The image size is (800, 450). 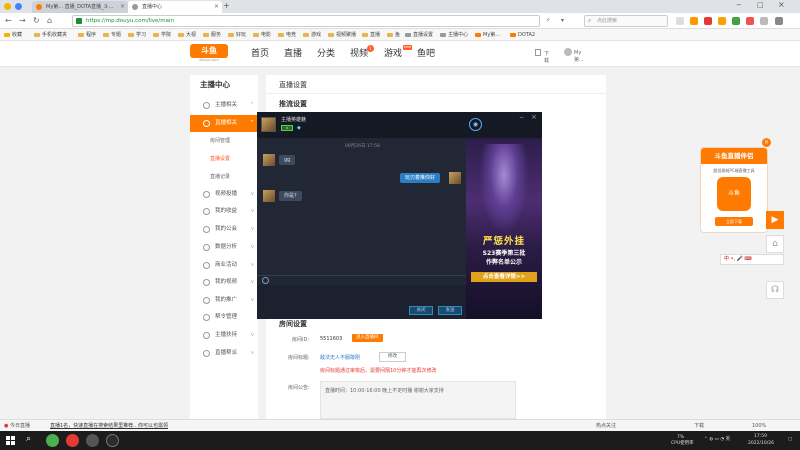 I want to click on bookmark-item: 学习, so click(x=137, y=35).